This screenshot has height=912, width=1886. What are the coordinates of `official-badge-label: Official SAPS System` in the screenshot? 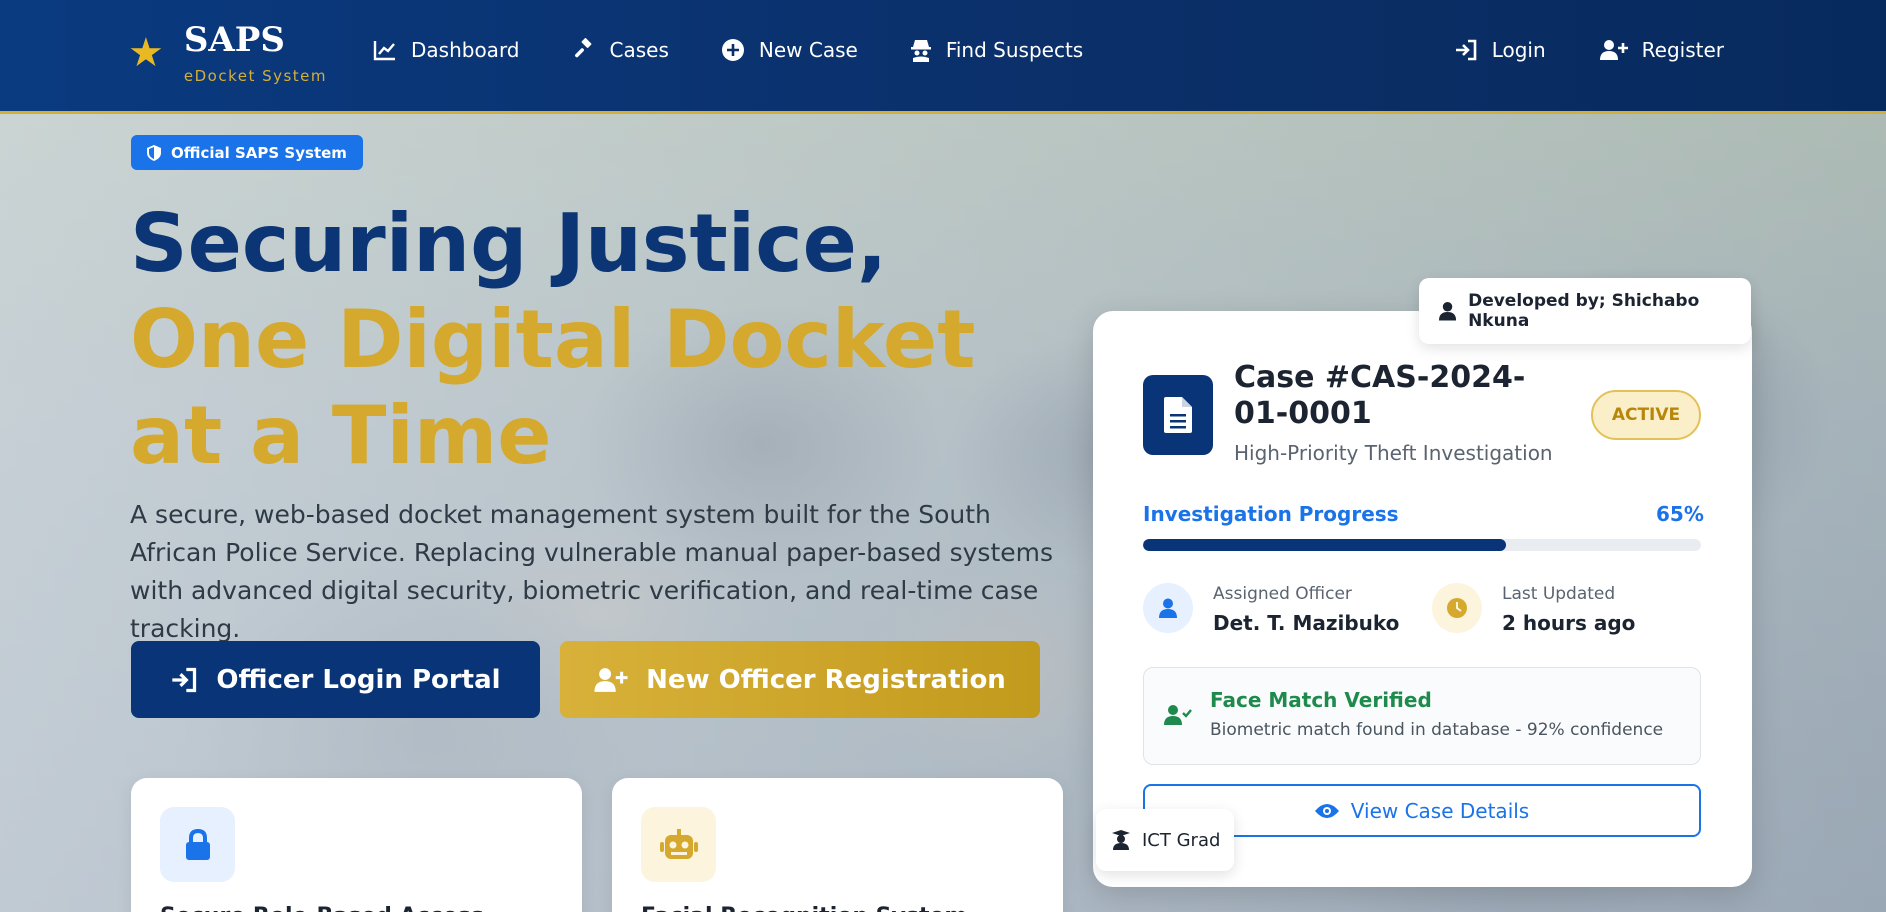 It's located at (259, 152).